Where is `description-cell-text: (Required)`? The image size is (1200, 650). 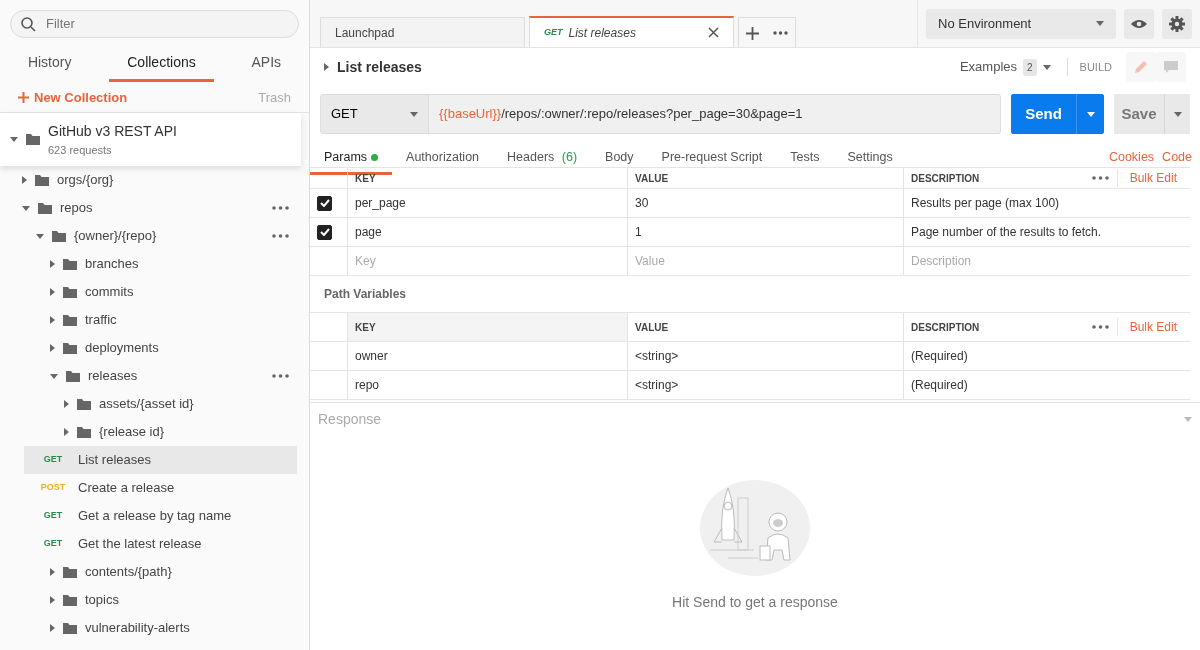 description-cell-text: (Required) is located at coordinates (939, 385).